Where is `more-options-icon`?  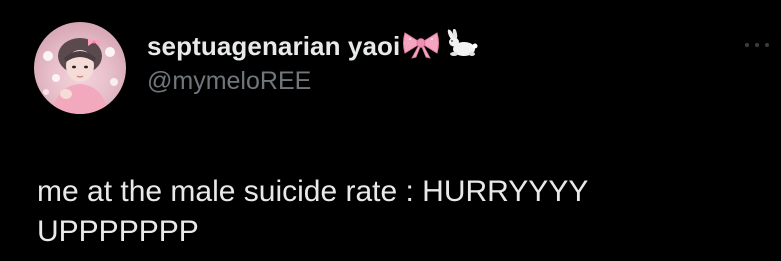 more-options-icon is located at coordinates (757, 44).